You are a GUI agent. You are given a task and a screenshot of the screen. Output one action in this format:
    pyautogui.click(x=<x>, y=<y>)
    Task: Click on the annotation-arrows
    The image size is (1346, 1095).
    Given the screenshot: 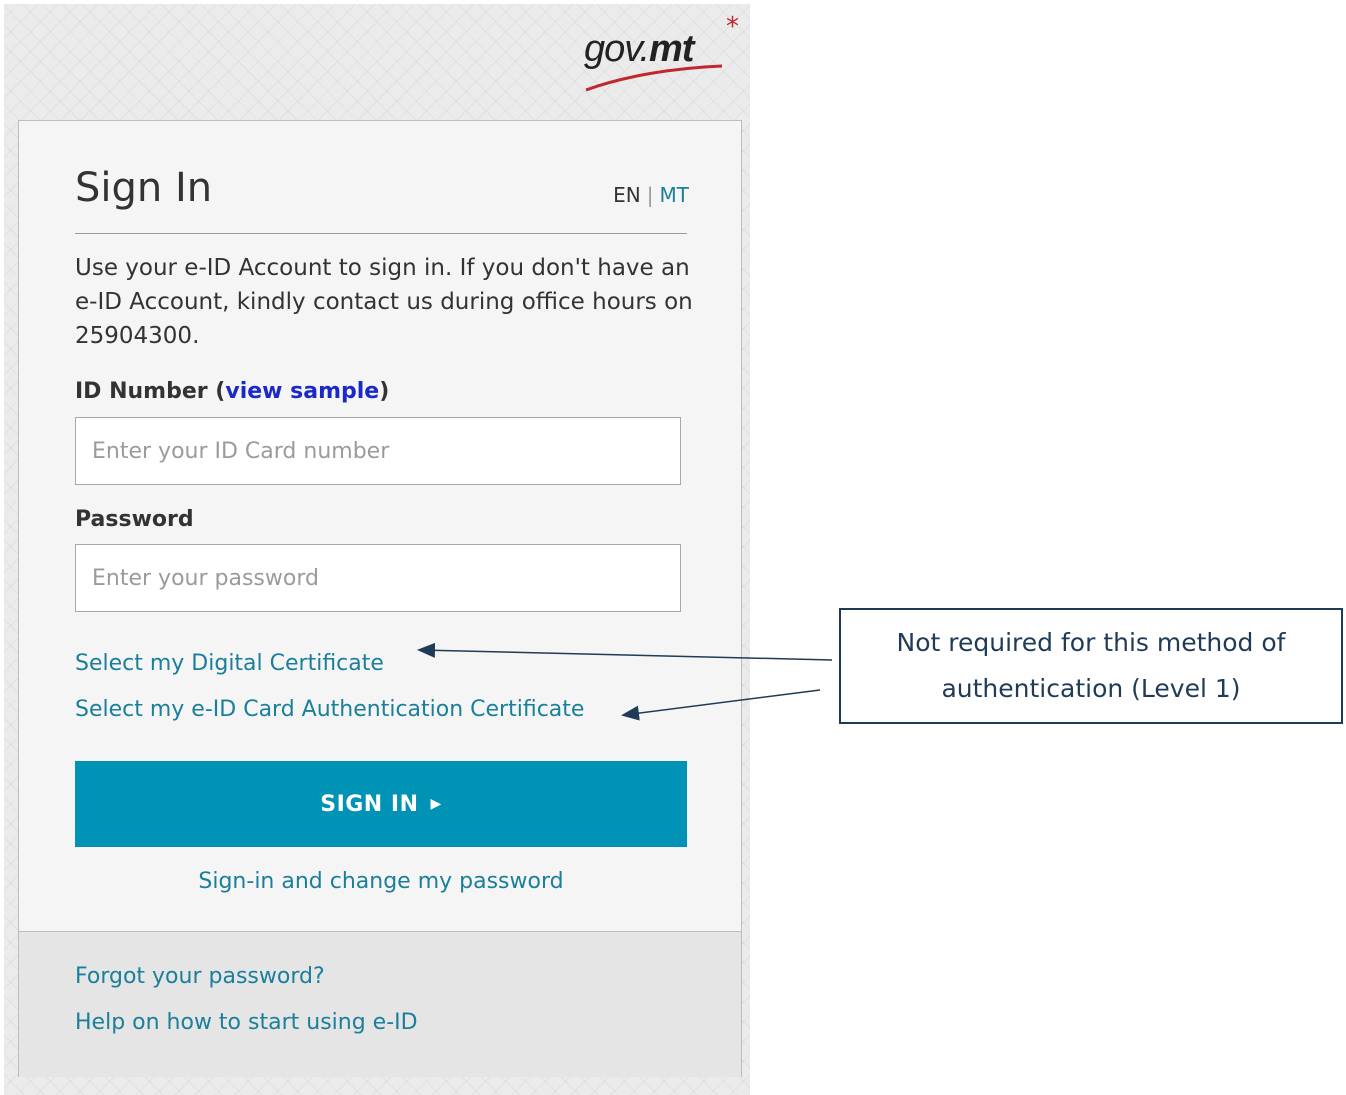 What is the action you would take?
    pyautogui.click(x=625, y=681)
    